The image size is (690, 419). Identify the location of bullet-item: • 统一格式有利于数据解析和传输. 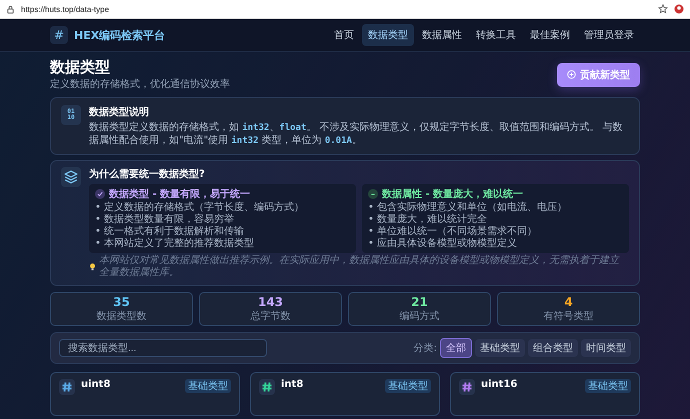
(170, 232).